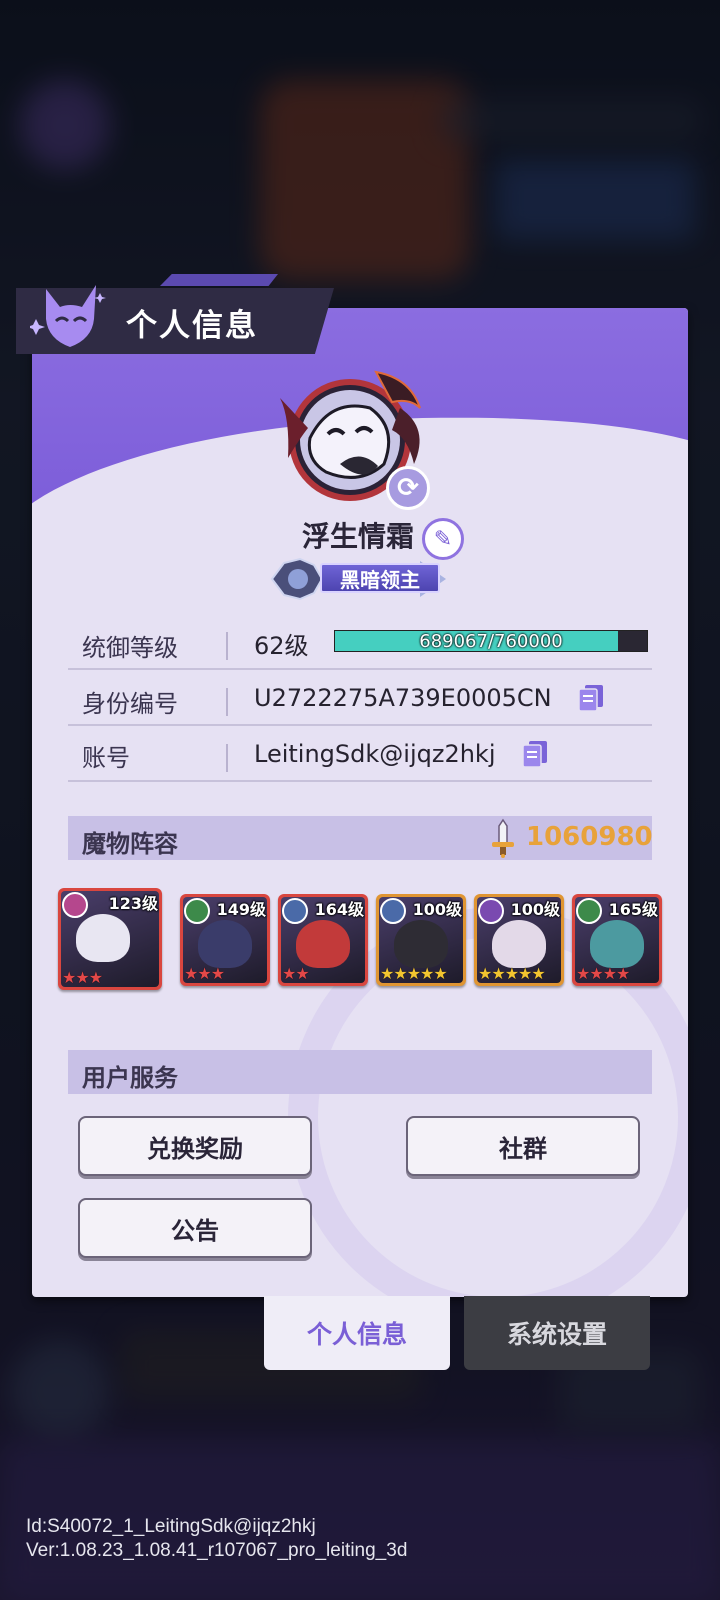  What do you see at coordinates (171, 1526) in the screenshot?
I see `footer-id: Id:S40072_1_LeitingSdk@ijqz2hkj` at bounding box center [171, 1526].